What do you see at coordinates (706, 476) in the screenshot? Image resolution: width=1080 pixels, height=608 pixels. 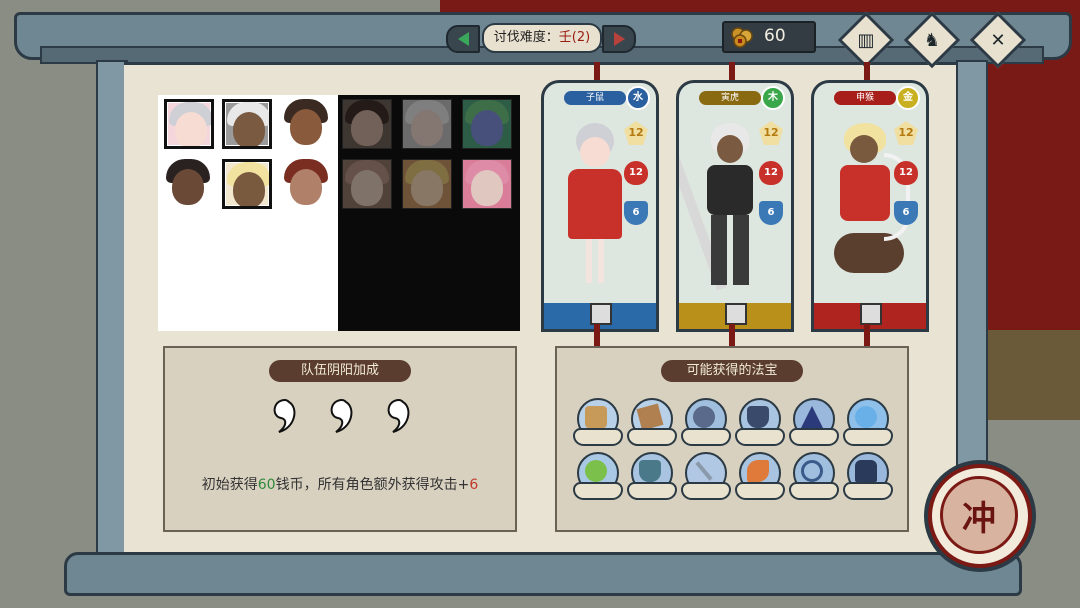 I see `sword-treasure-icon` at bounding box center [706, 476].